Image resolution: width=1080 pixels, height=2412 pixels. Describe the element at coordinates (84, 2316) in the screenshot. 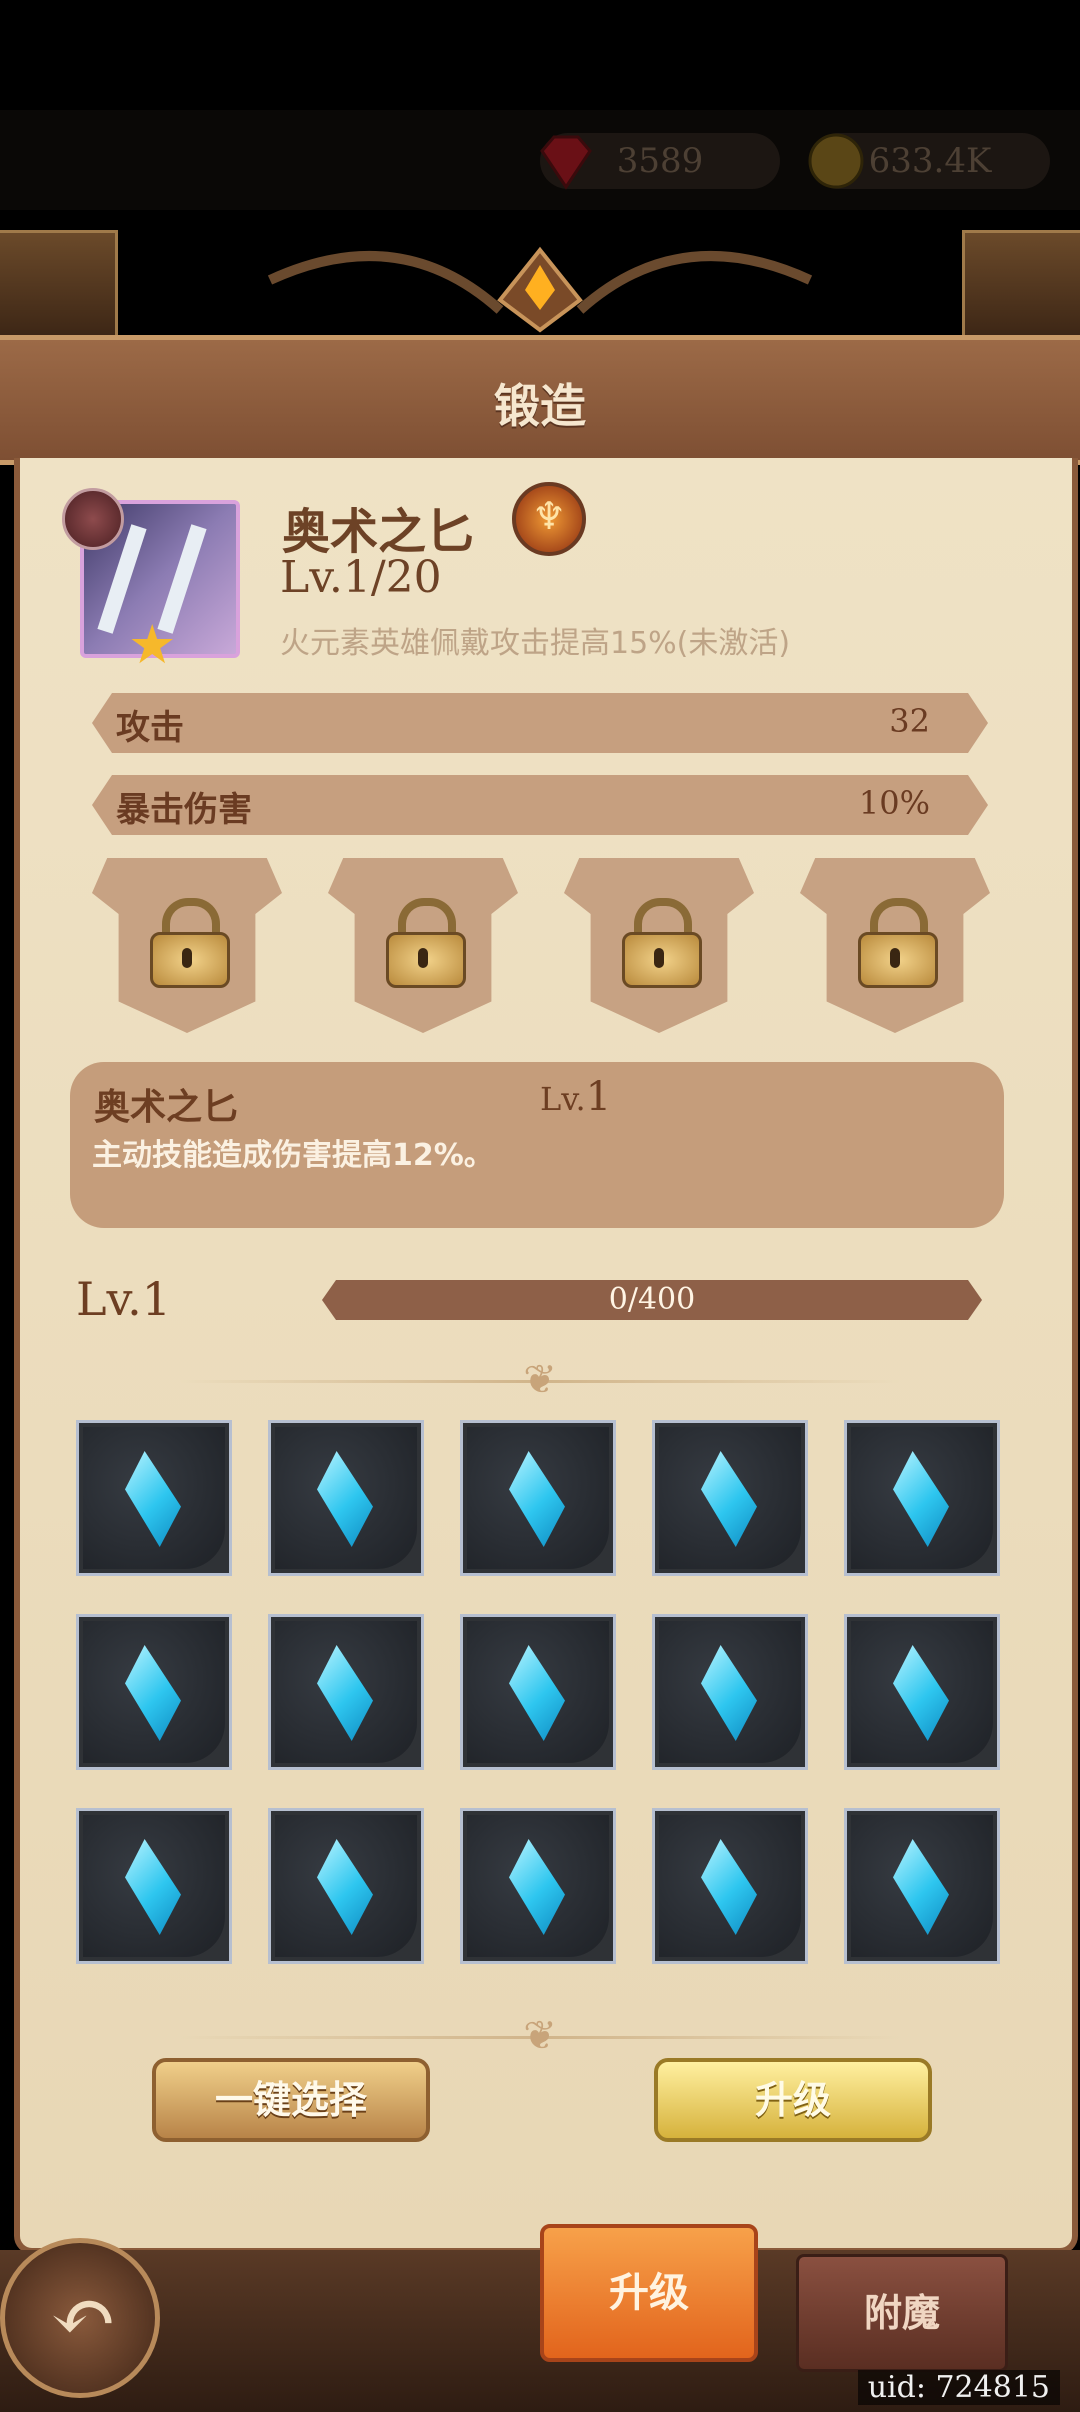

I see `back-arrow-icon: ↶` at that location.